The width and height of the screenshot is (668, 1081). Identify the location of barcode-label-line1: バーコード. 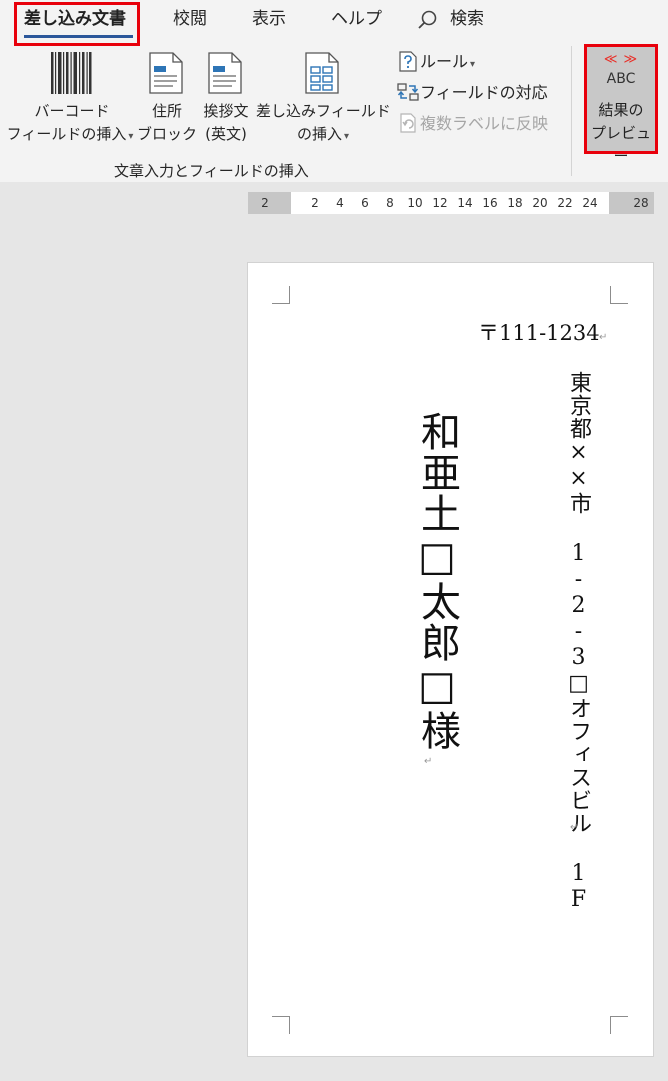
(72, 111).